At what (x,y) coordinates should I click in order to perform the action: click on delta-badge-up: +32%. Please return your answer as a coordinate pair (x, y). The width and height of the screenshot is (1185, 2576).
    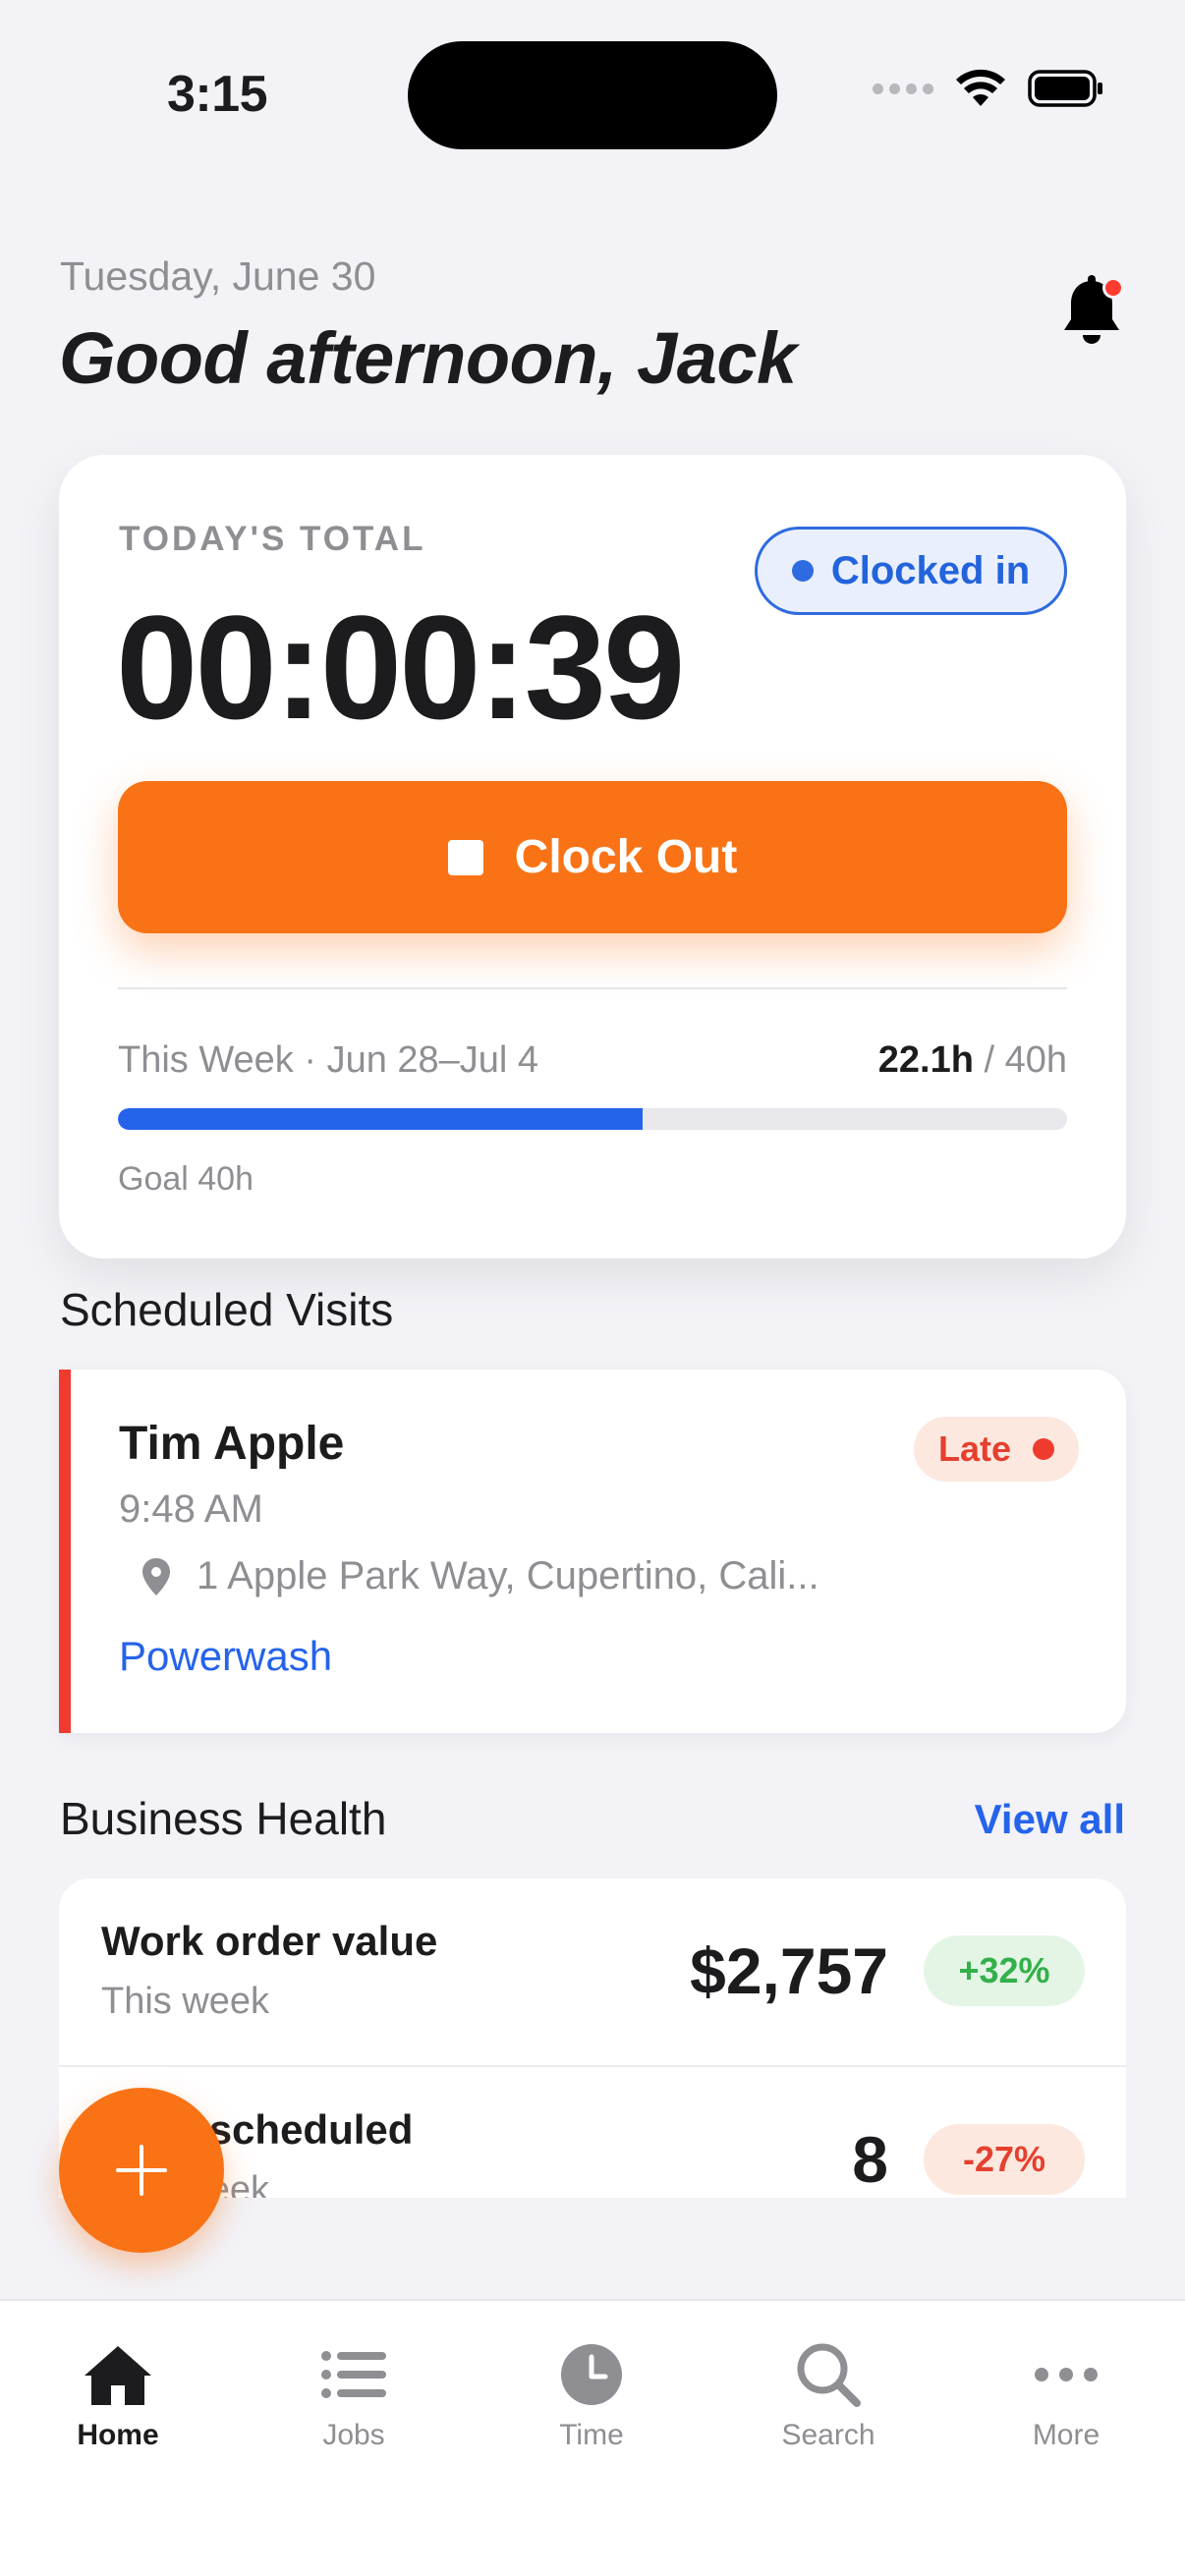
    Looking at the image, I should click on (1005, 1970).